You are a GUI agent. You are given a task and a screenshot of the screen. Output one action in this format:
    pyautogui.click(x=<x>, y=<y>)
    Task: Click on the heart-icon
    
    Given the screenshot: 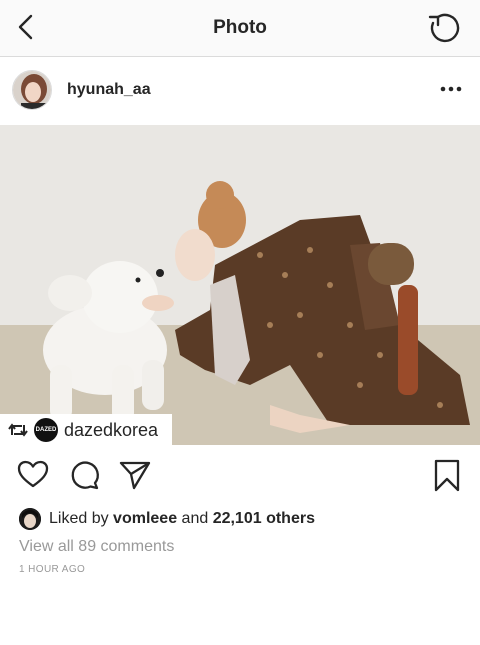 What is the action you would take?
    pyautogui.click(x=33, y=474)
    